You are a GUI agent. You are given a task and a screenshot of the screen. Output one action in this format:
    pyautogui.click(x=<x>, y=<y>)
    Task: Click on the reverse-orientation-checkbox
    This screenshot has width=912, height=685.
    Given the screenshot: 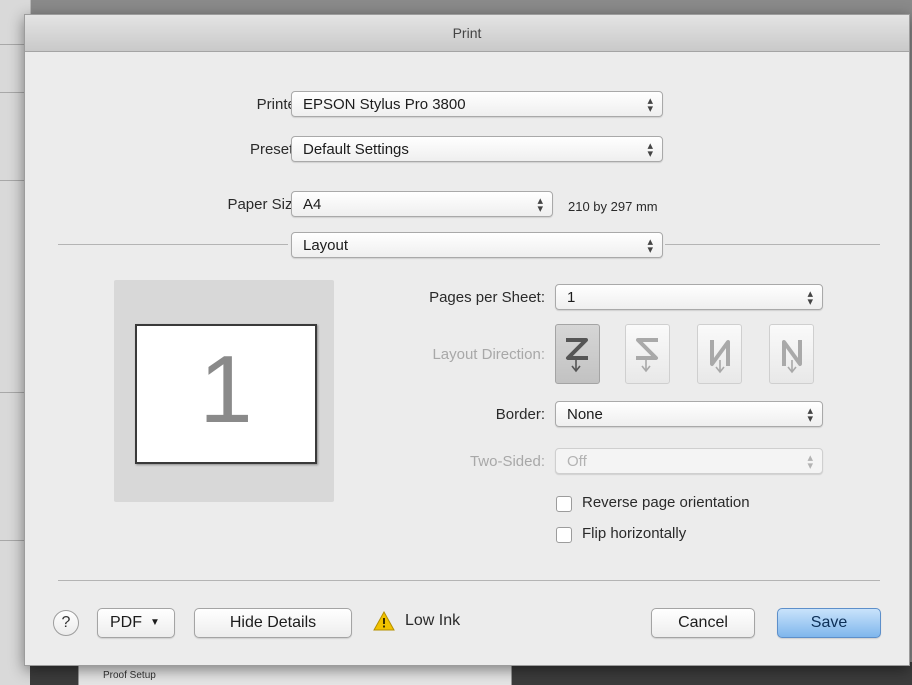 What is the action you would take?
    pyautogui.click(x=564, y=504)
    